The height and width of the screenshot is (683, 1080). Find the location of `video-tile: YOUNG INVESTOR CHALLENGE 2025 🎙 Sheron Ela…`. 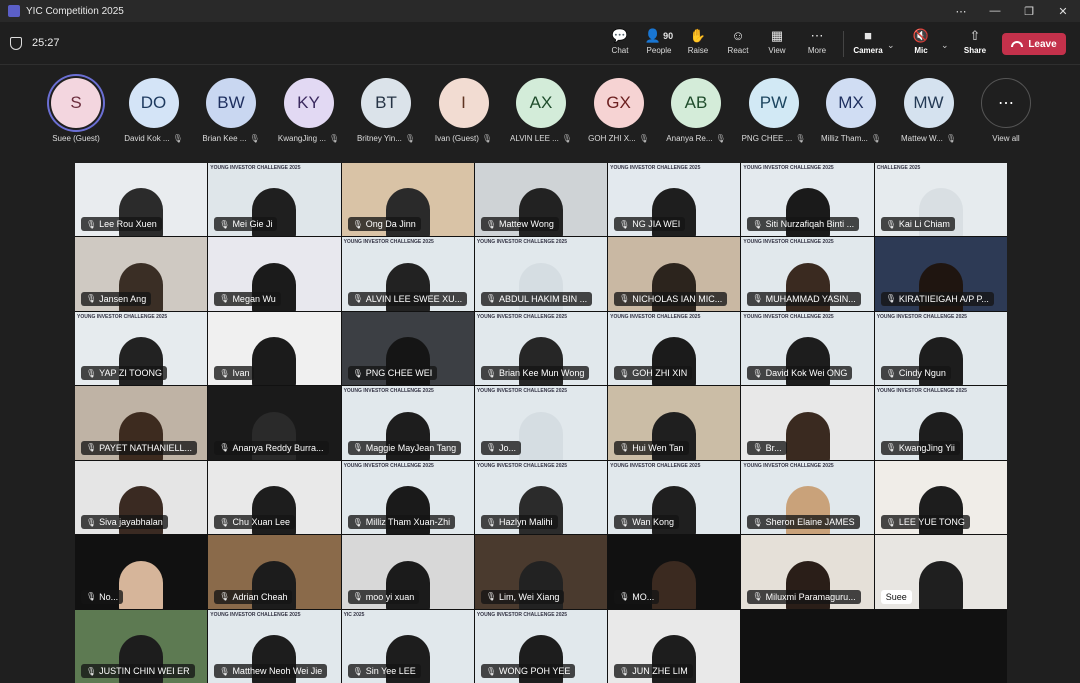

video-tile: YOUNG INVESTOR CHALLENGE 2025 🎙 Sheron Ela… is located at coordinates (807, 497).